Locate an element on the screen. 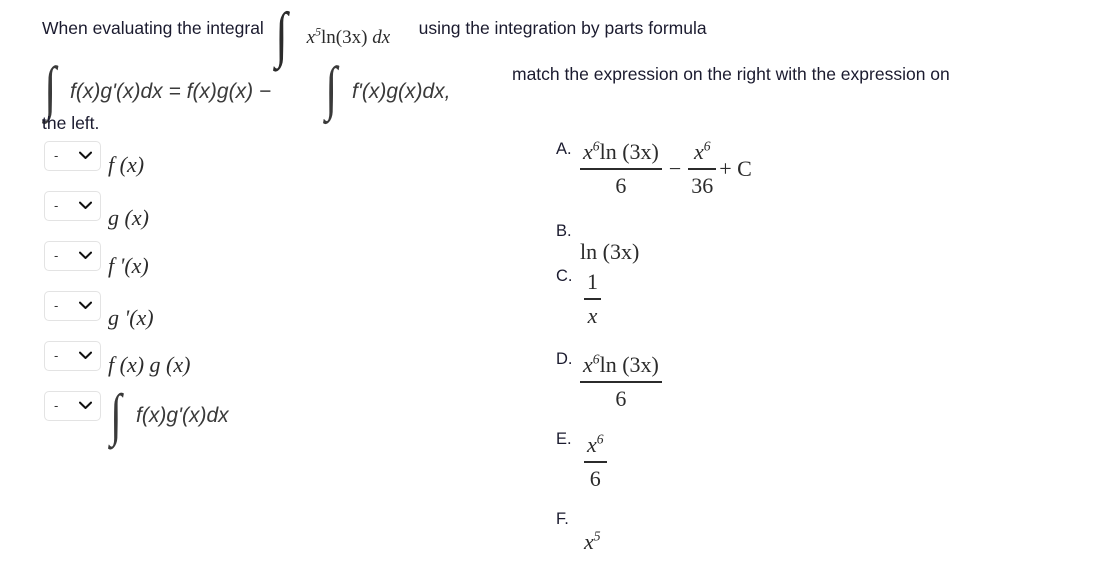  fraction-1-denominator: 6 is located at coordinates (621, 185).